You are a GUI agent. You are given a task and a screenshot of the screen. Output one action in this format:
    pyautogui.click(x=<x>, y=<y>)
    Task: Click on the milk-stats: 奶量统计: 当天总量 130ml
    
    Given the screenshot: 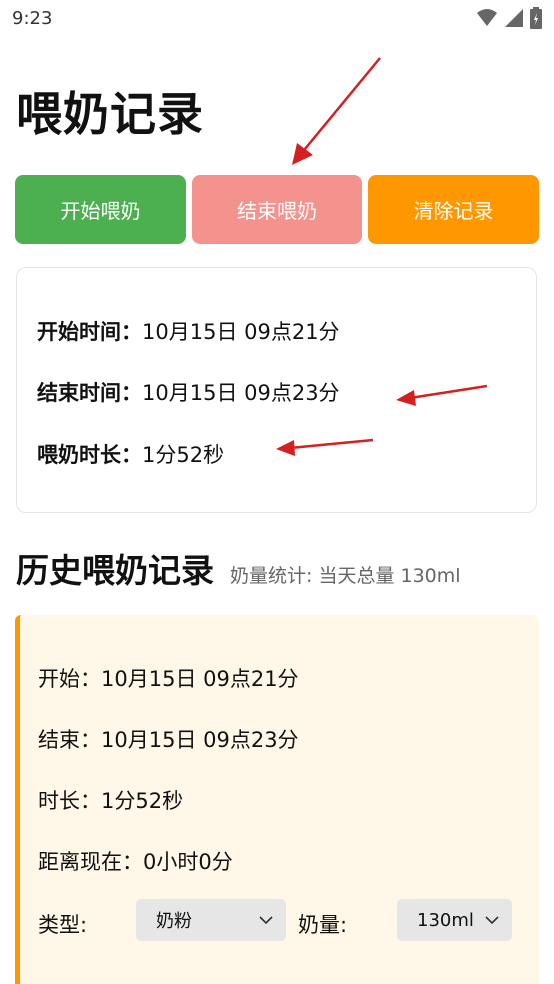 What is the action you would take?
    pyautogui.click(x=345, y=576)
    